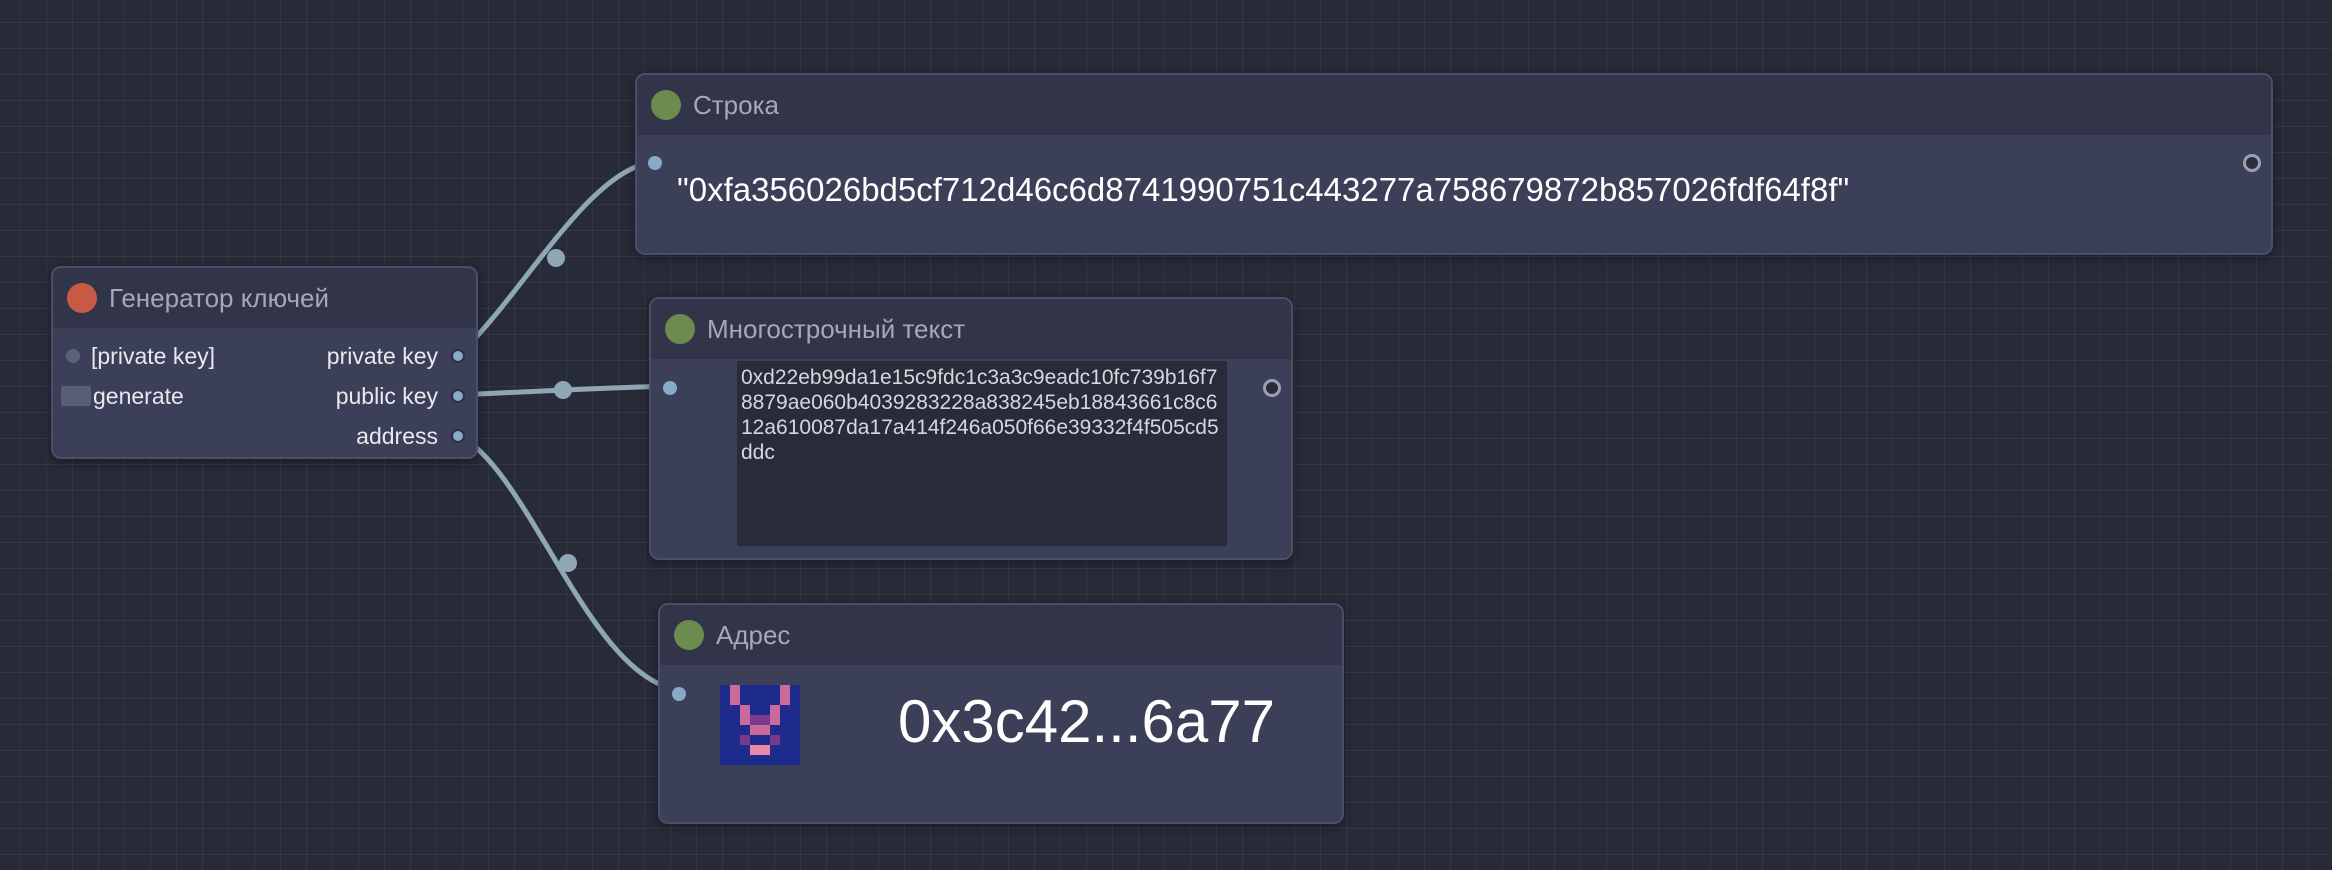  I want to click on node-header: Многострочный текст, so click(971, 329).